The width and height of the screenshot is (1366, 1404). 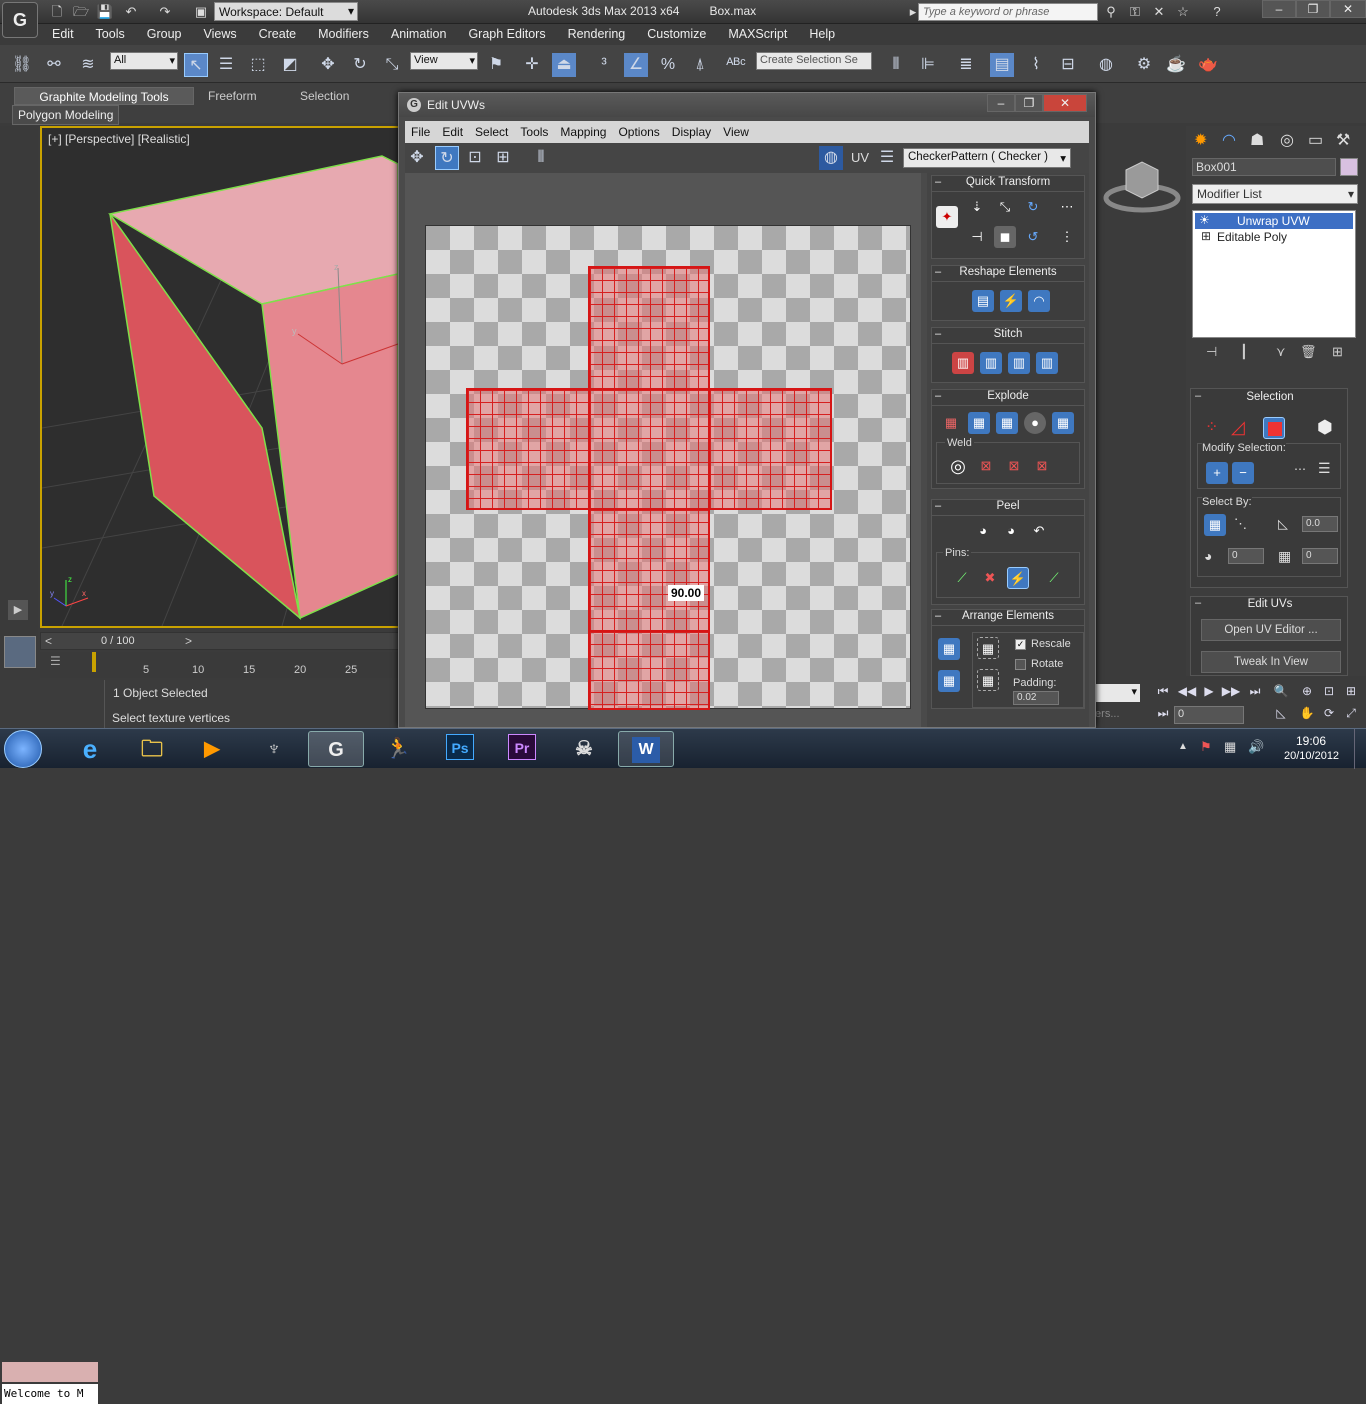 What do you see at coordinates (1008, 398) in the screenshot?
I see `explode-title: Explode` at bounding box center [1008, 398].